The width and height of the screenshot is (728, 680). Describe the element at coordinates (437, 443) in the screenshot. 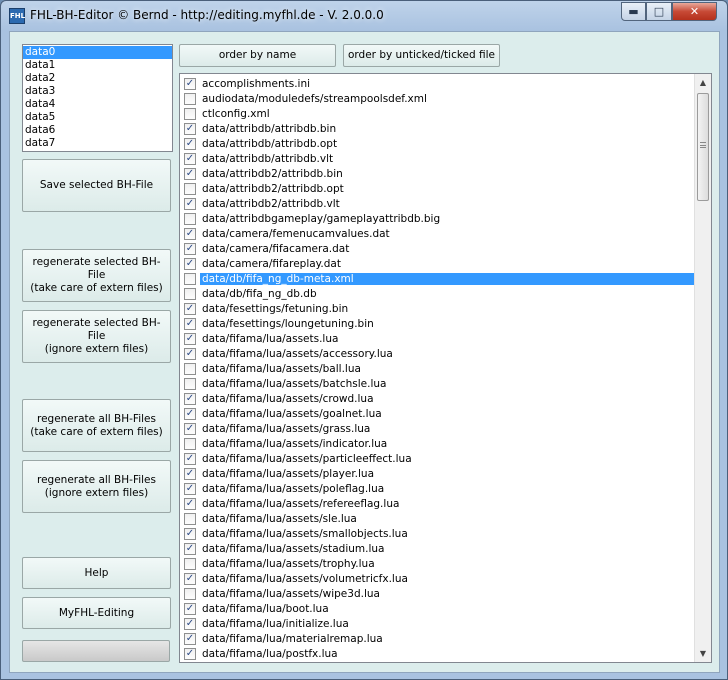

I see `file-row: data/fifama/lua/assets/indicator.lua` at that location.